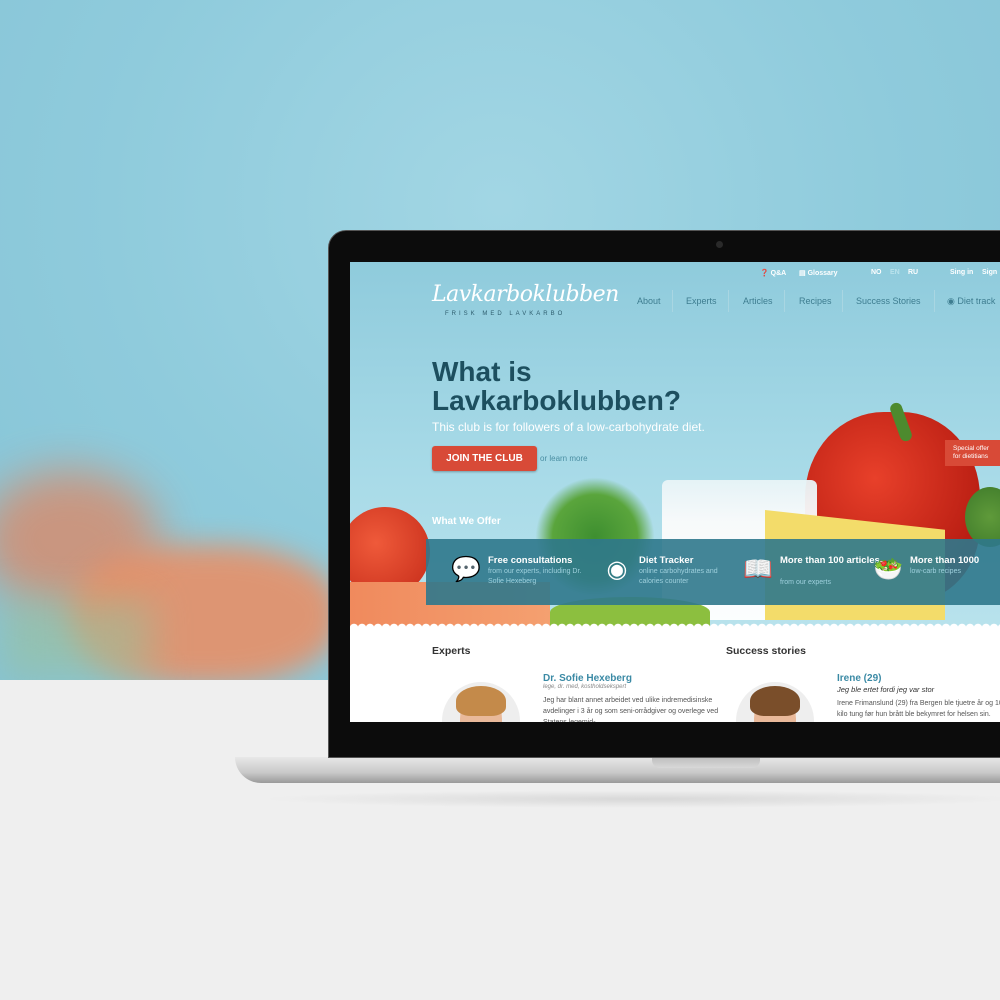  I want to click on laptop-base, so click(617, 770).